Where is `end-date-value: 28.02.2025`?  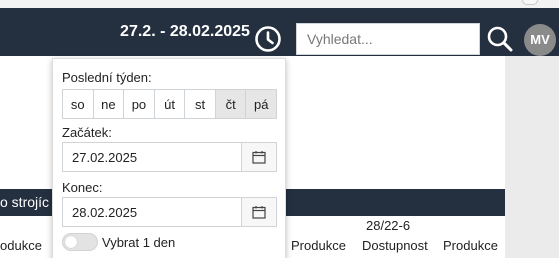 end-date-value: 28.02.2025 is located at coordinates (105, 212).